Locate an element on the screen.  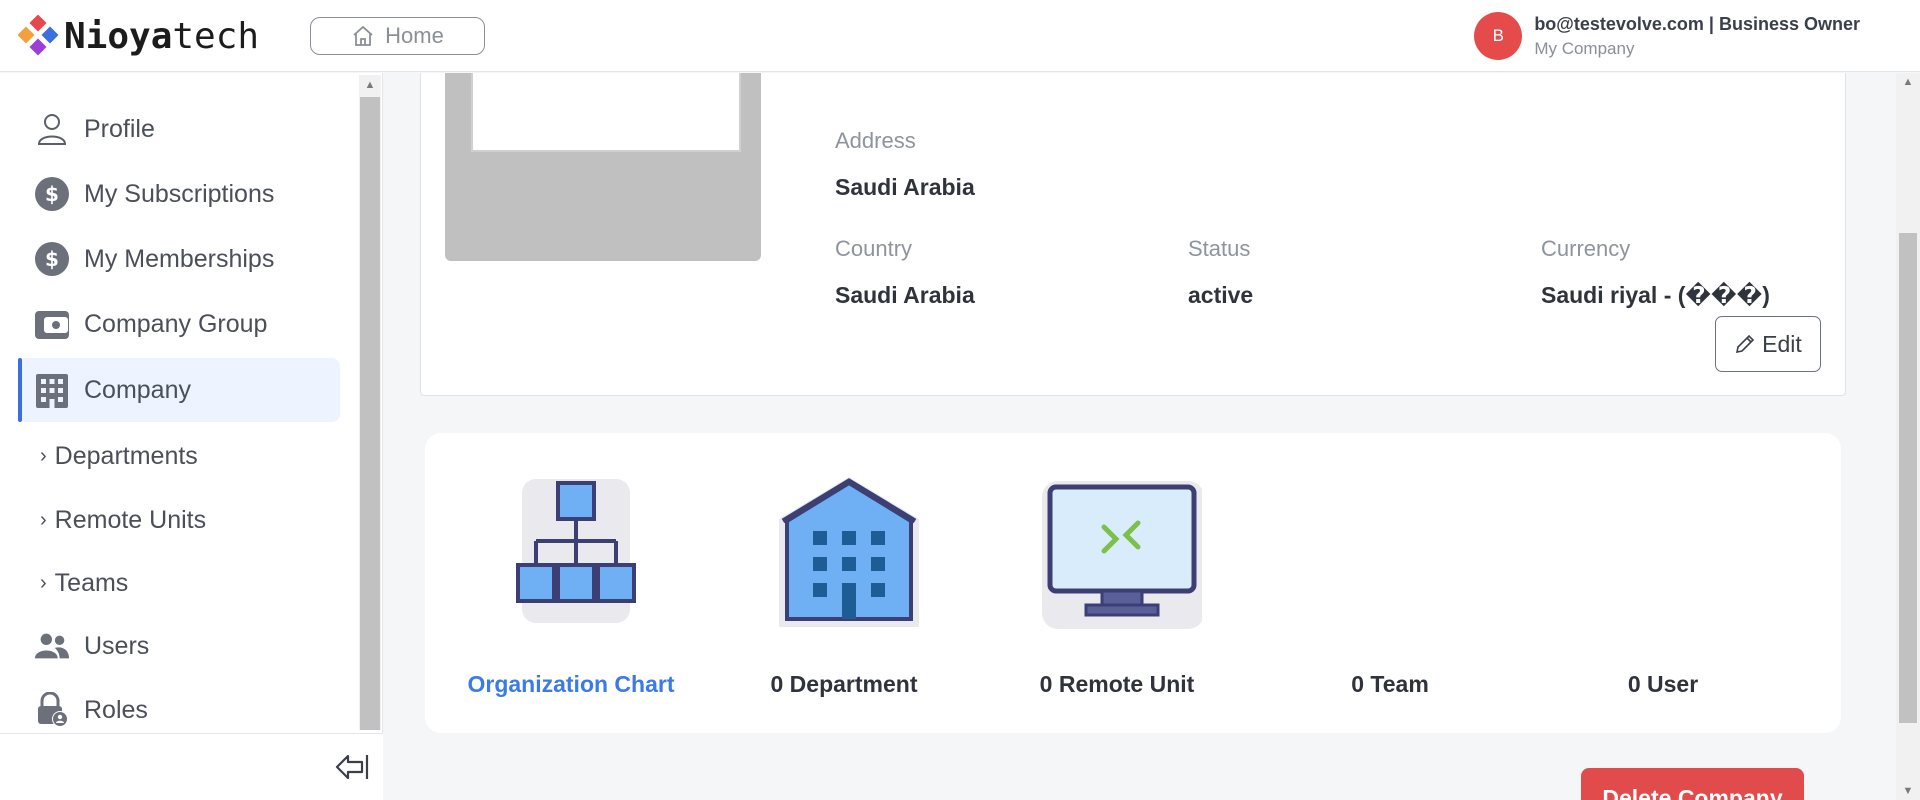
sidebar-item-roles: Roles is located at coordinates (179, 705).